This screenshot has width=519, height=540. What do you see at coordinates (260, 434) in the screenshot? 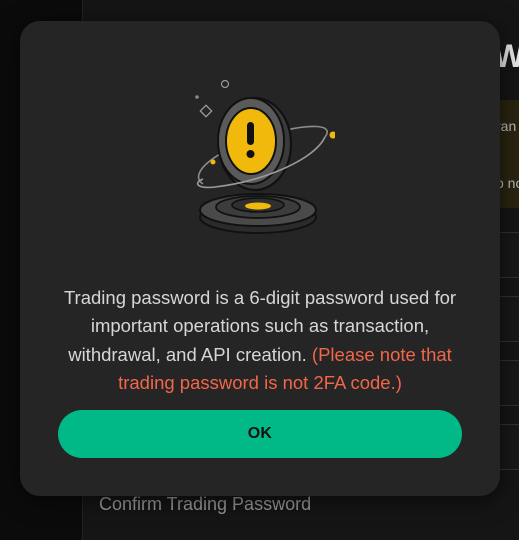
I see `ok-button: OK` at bounding box center [260, 434].